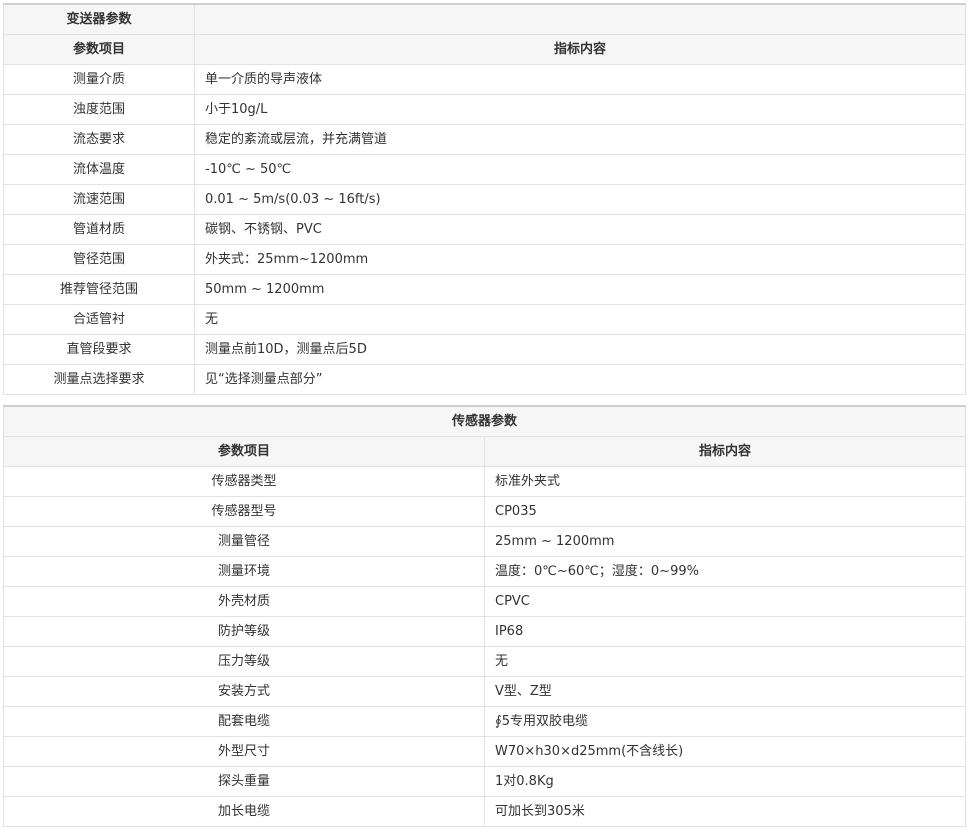 The height and width of the screenshot is (829, 969). I want to click on param-value: 单一介质的导声液体, so click(580, 79).